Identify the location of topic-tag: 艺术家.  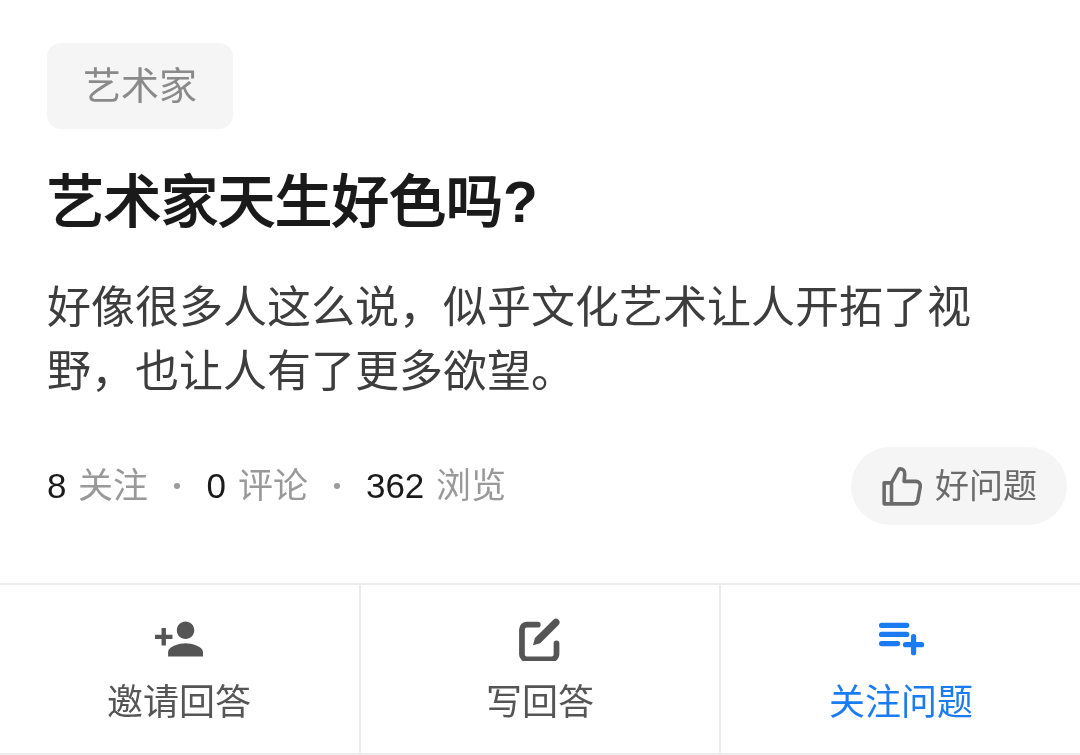
(140, 86).